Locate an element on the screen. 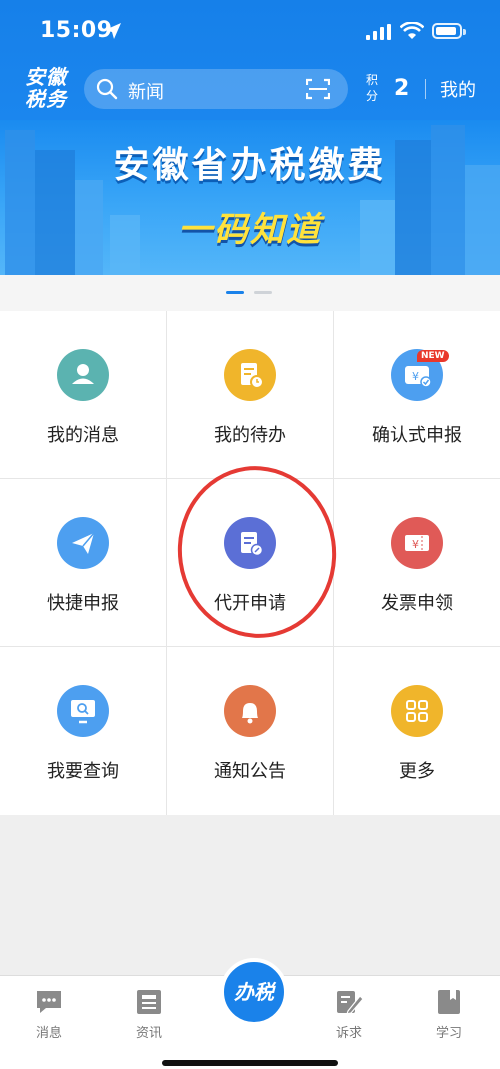 Image resolution: width=500 pixels, height=1069 pixels. grid-item-label: 我要查询 is located at coordinates (83, 771).